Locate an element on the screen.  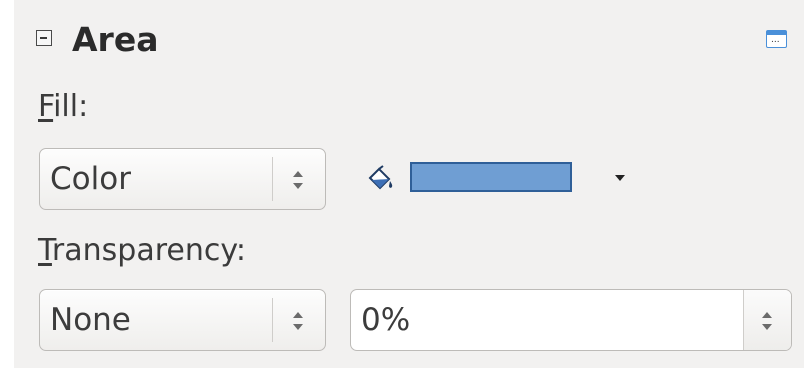
transparency-type-divider is located at coordinates (272, 320).